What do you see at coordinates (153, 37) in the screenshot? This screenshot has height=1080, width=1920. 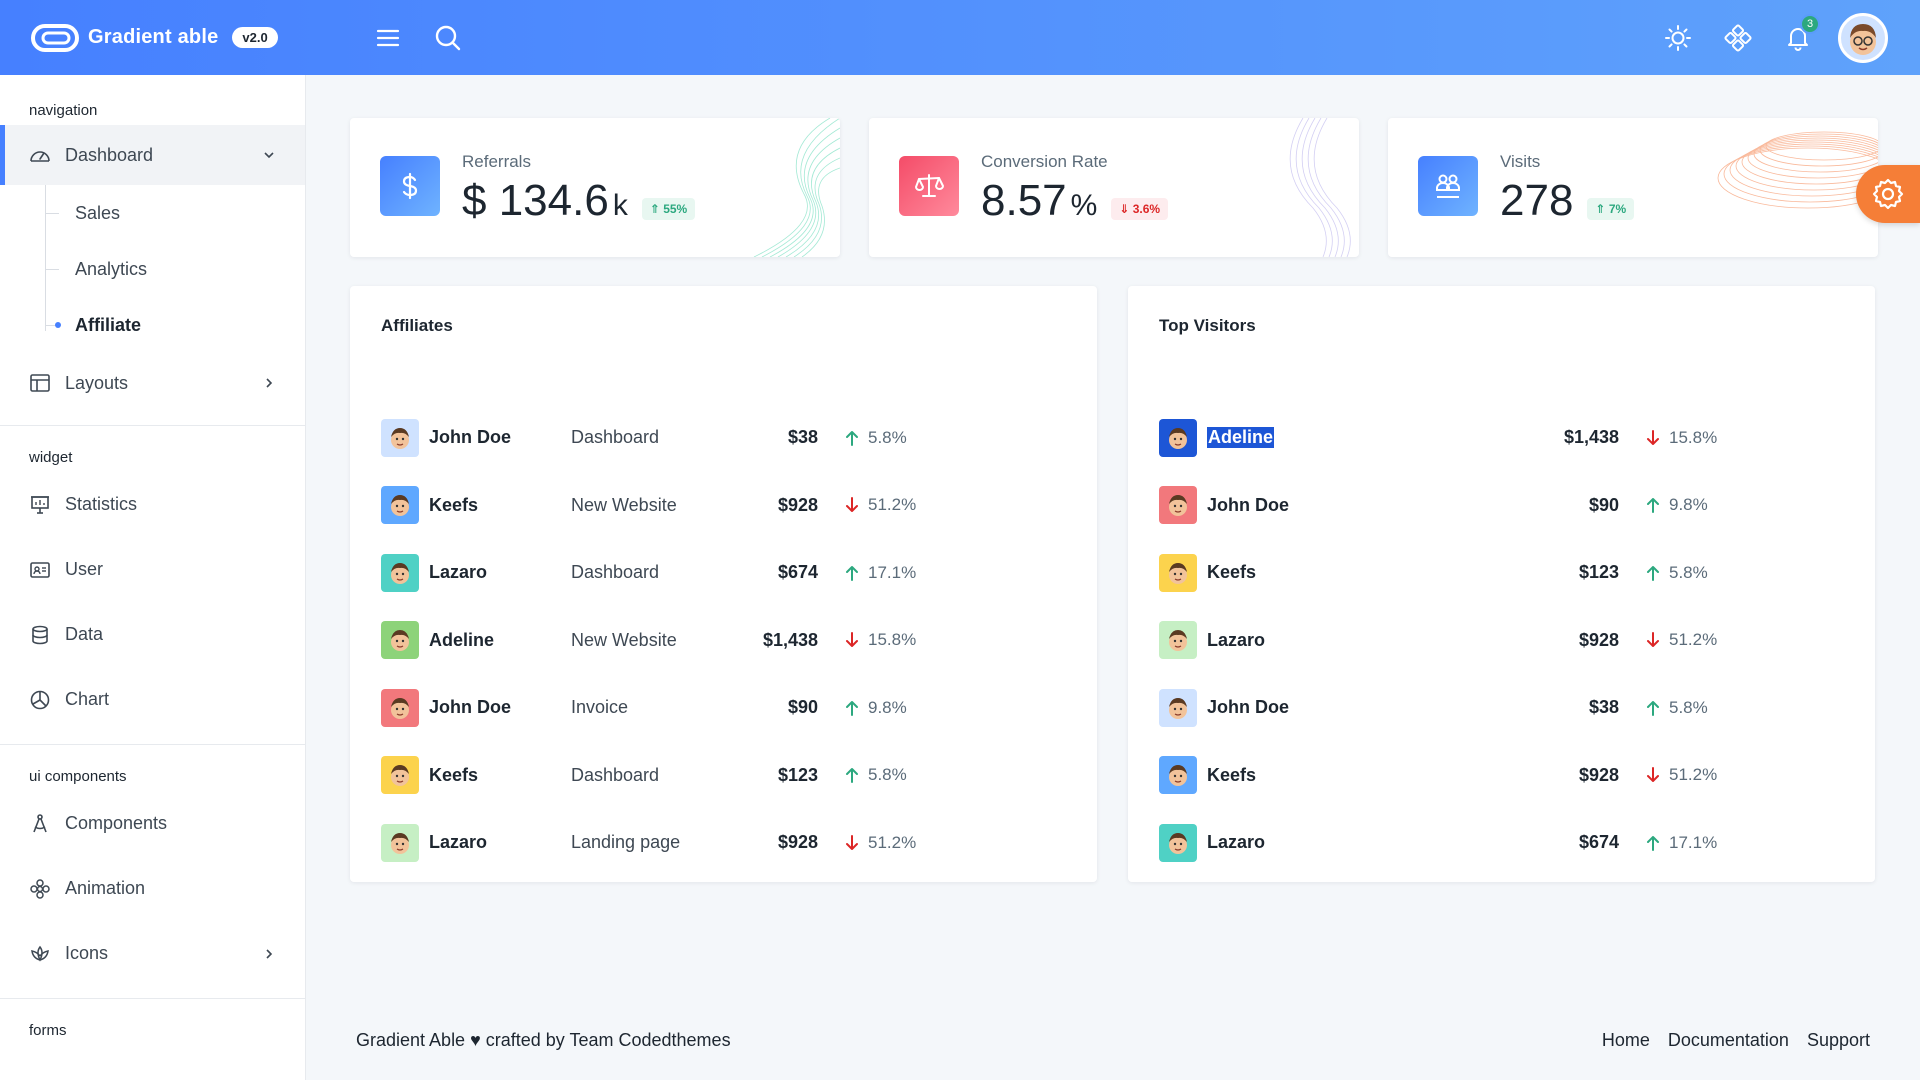 I see `brand-name: Gradient able` at bounding box center [153, 37].